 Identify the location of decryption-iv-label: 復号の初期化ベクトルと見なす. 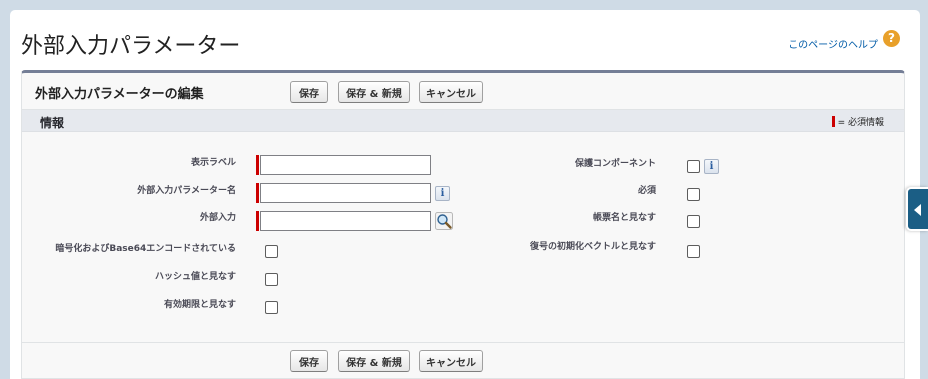
(592, 247).